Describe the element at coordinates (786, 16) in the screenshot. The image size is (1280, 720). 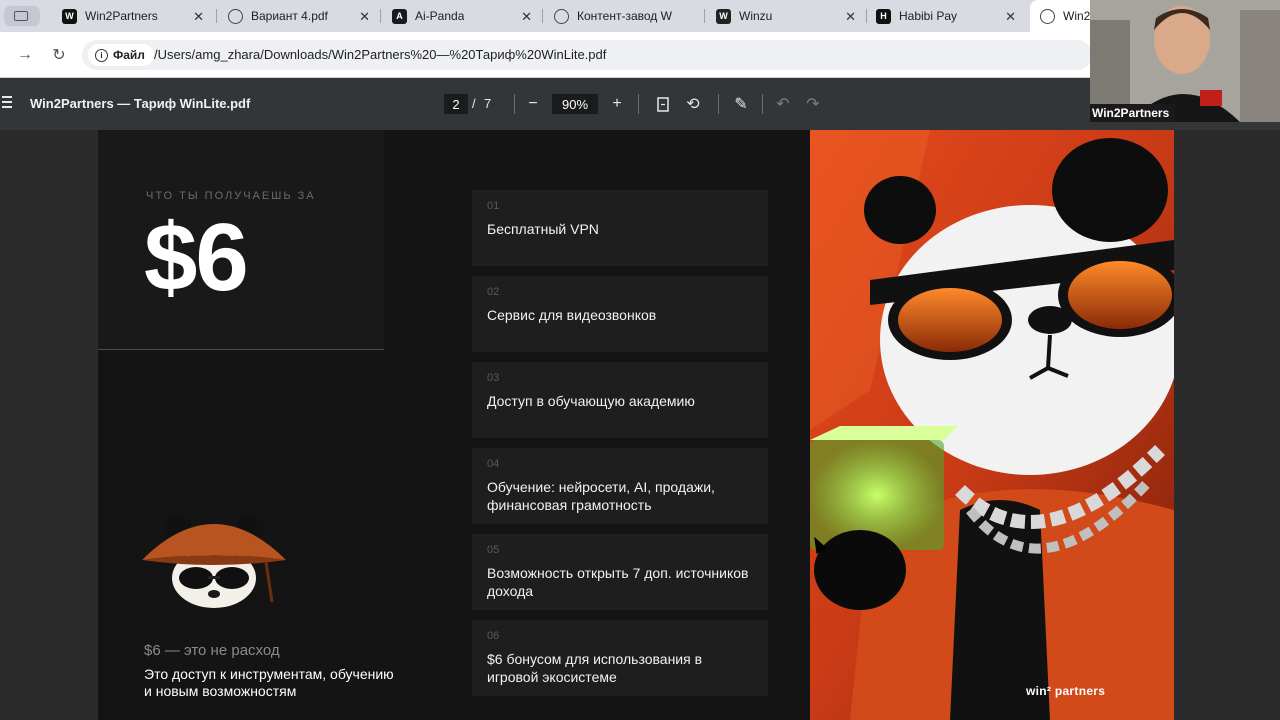
I see `tab-winzu: W Winzu ✕` at that location.